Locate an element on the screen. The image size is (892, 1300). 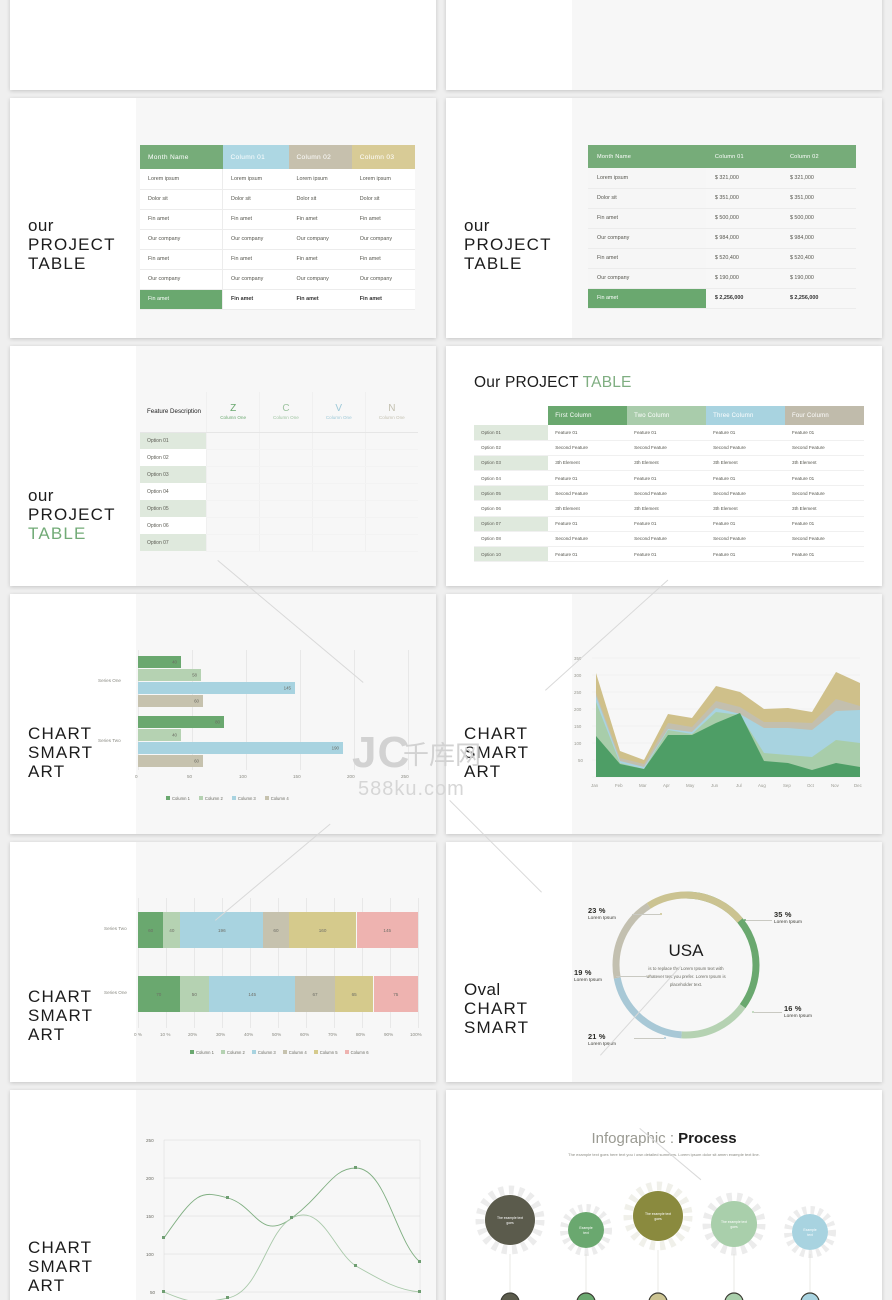
callout-35: 35 % Lorem Ipsum is located at coordinates (788, 917).